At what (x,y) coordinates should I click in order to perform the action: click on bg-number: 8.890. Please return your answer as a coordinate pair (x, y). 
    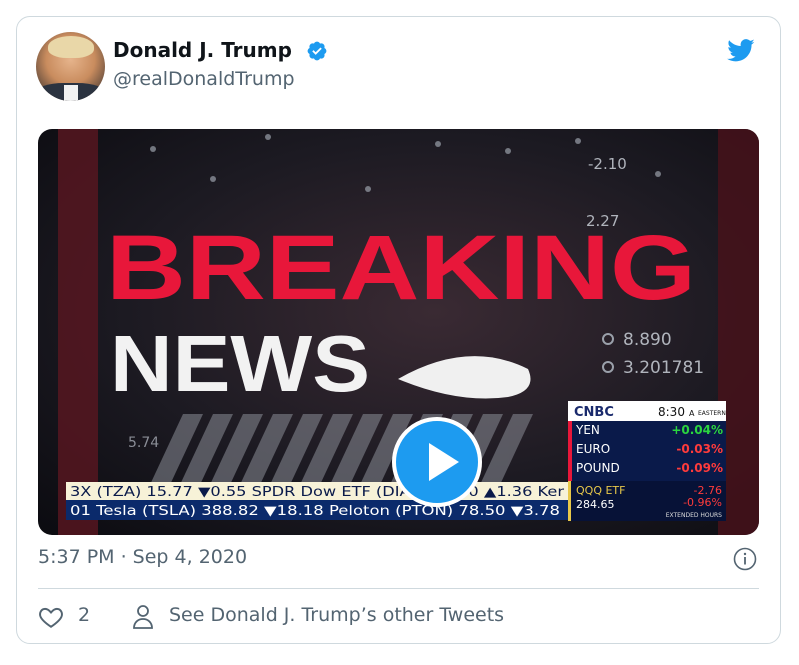
    Looking at the image, I should click on (647, 340).